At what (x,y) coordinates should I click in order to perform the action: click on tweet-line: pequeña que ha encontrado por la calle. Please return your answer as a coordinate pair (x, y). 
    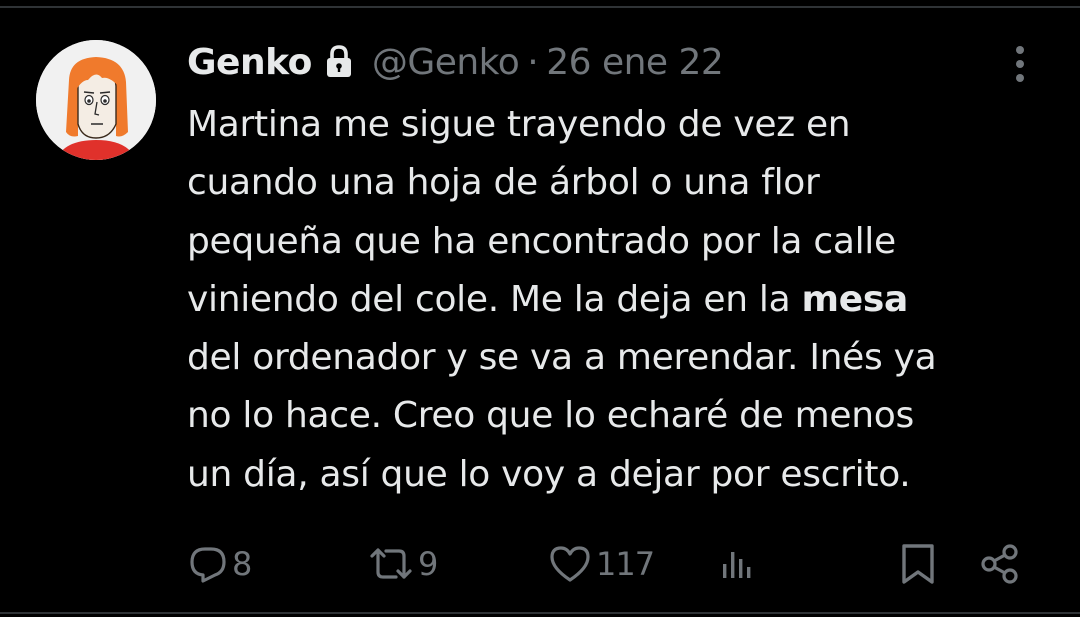
    Looking at the image, I should click on (617, 242).